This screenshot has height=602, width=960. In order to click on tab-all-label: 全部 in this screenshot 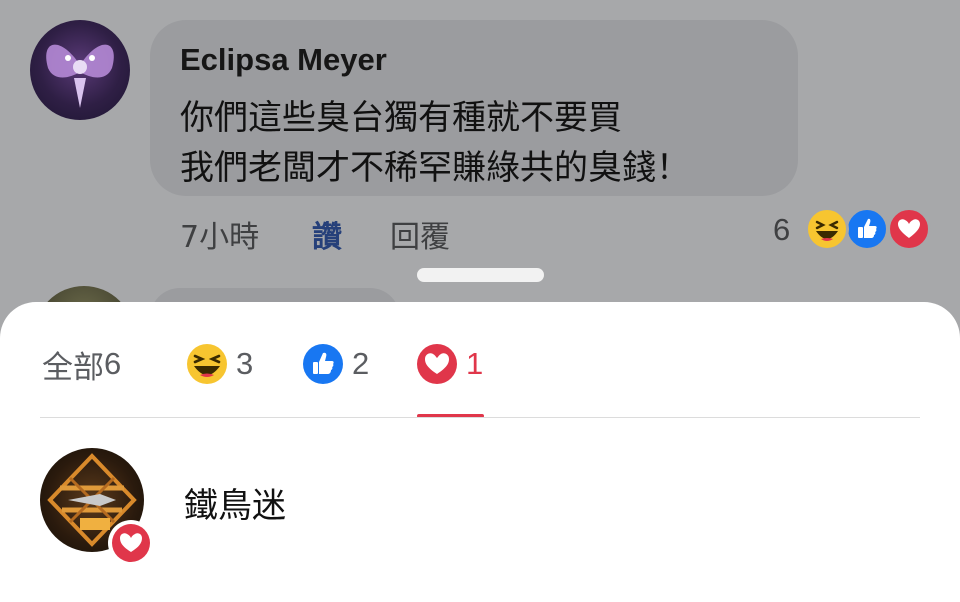, I will do `click(73, 367)`.